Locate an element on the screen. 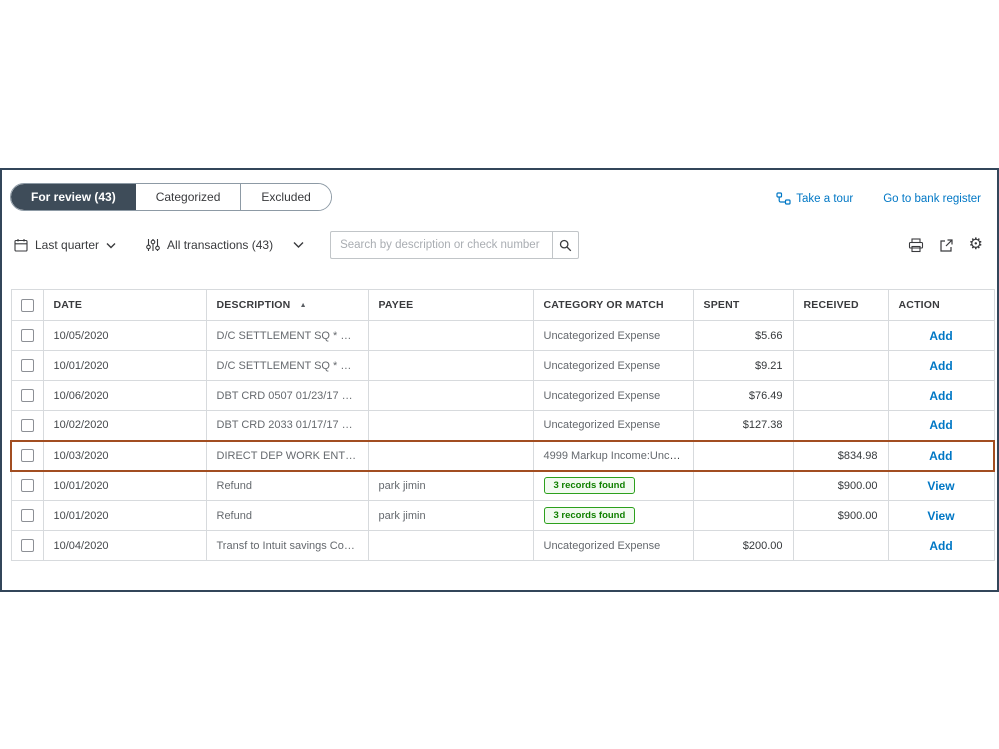 The height and width of the screenshot is (749, 999). go-to-bank-register-link: Go to bank register is located at coordinates (932, 199).